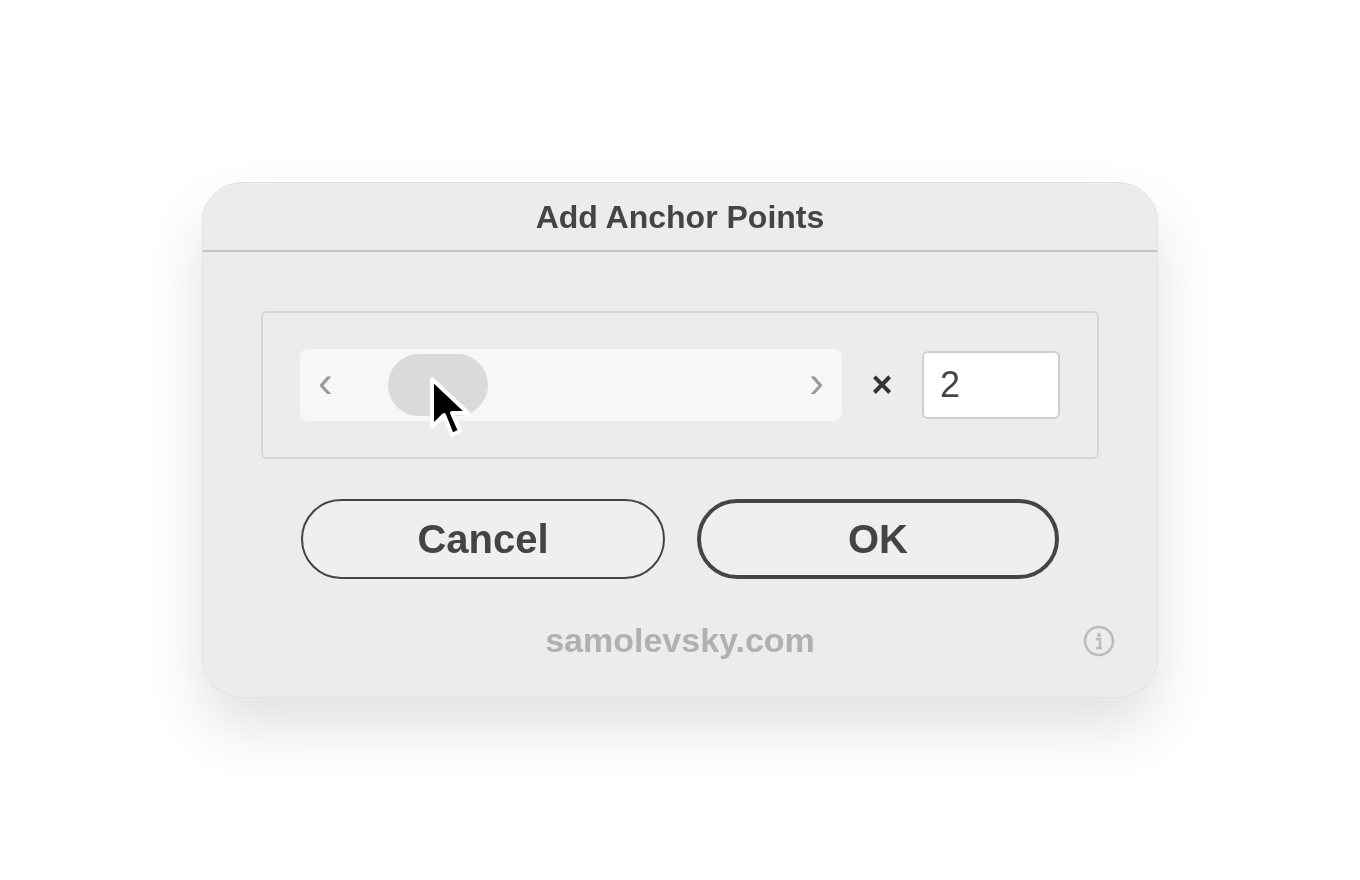  What do you see at coordinates (680, 217) in the screenshot?
I see `dialog-title: Add Anchor Points` at bounding box center [680, 217].